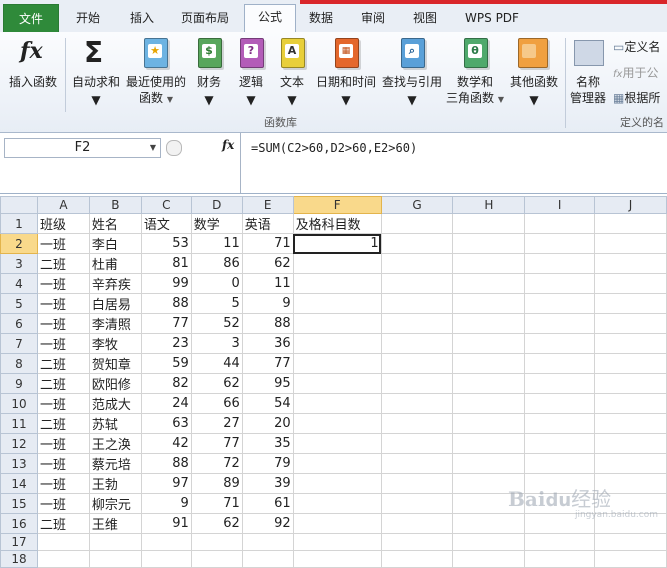  Describe the element at coordinates (216, 403) in the screenshot. I see `cell: 66` at that location.